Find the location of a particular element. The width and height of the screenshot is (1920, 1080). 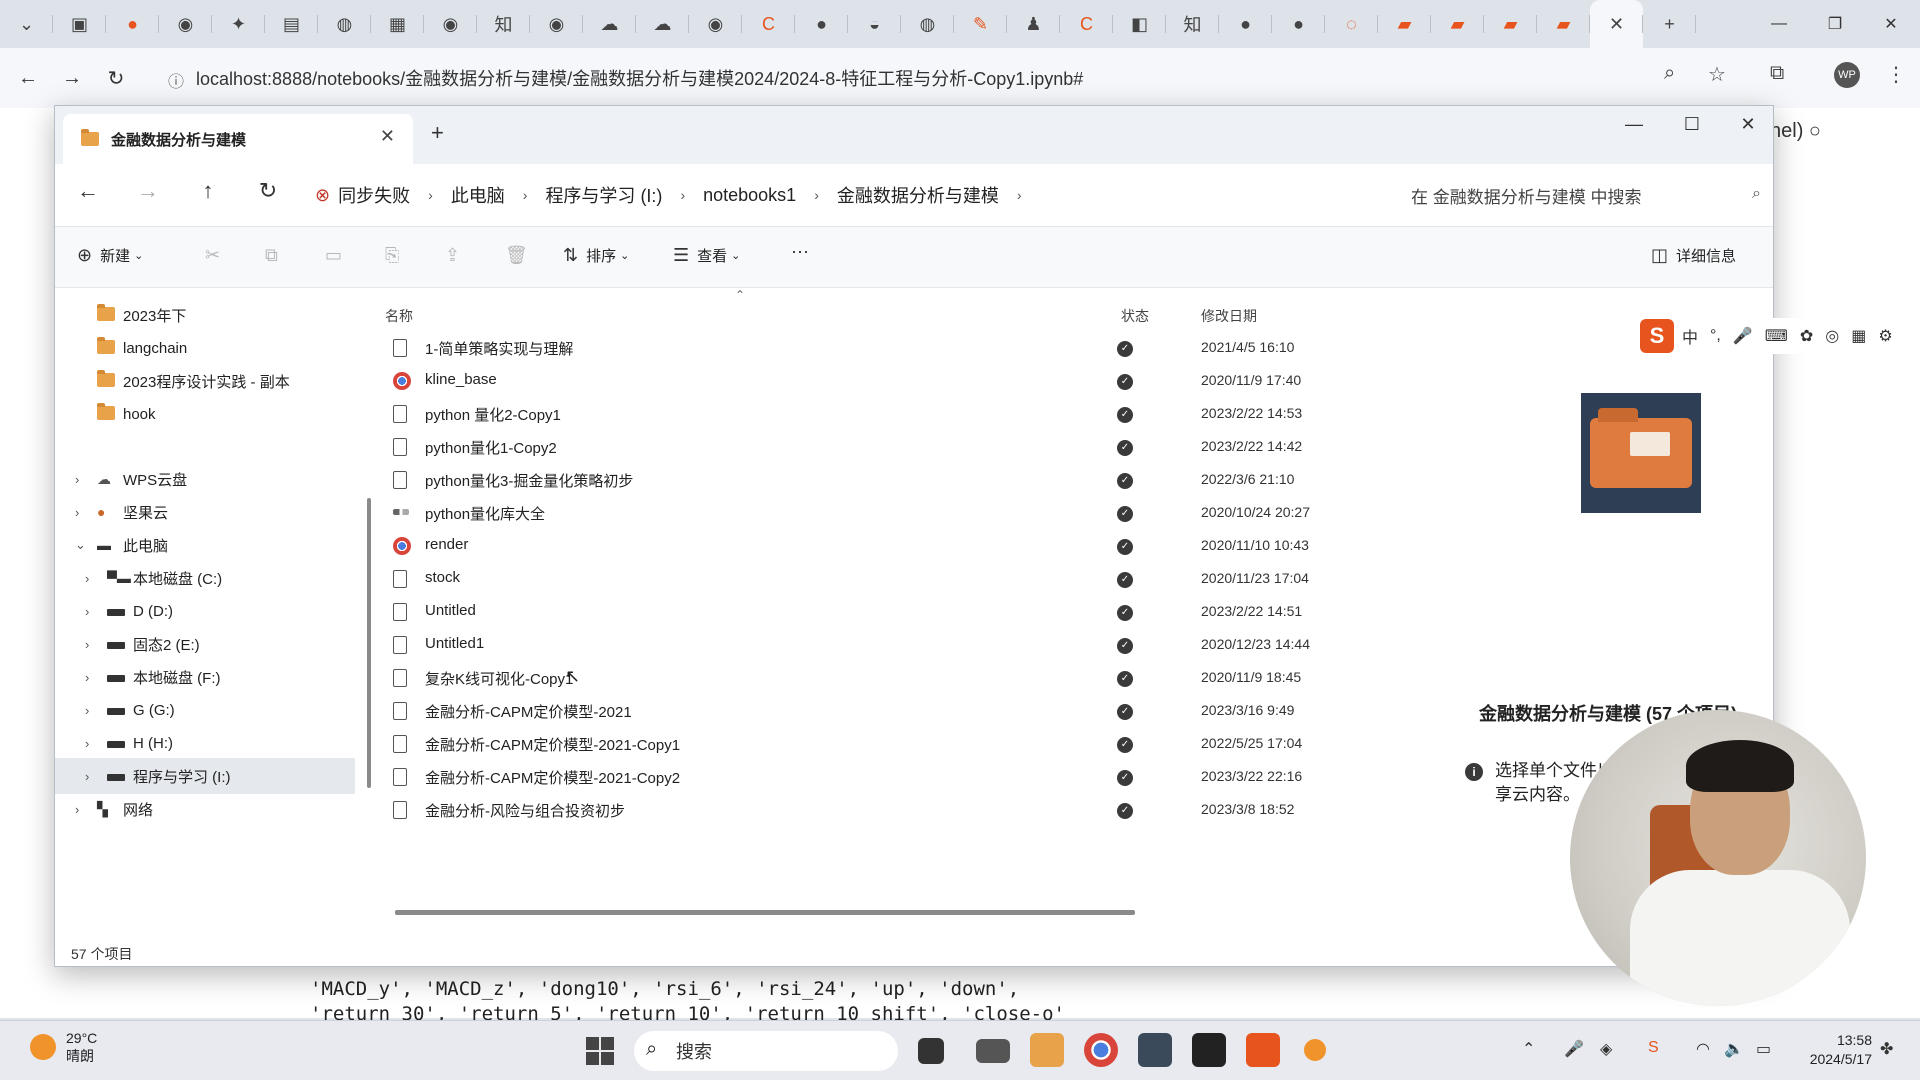

wifi-icon: ◠ is located at coordinates (1703, 1049).